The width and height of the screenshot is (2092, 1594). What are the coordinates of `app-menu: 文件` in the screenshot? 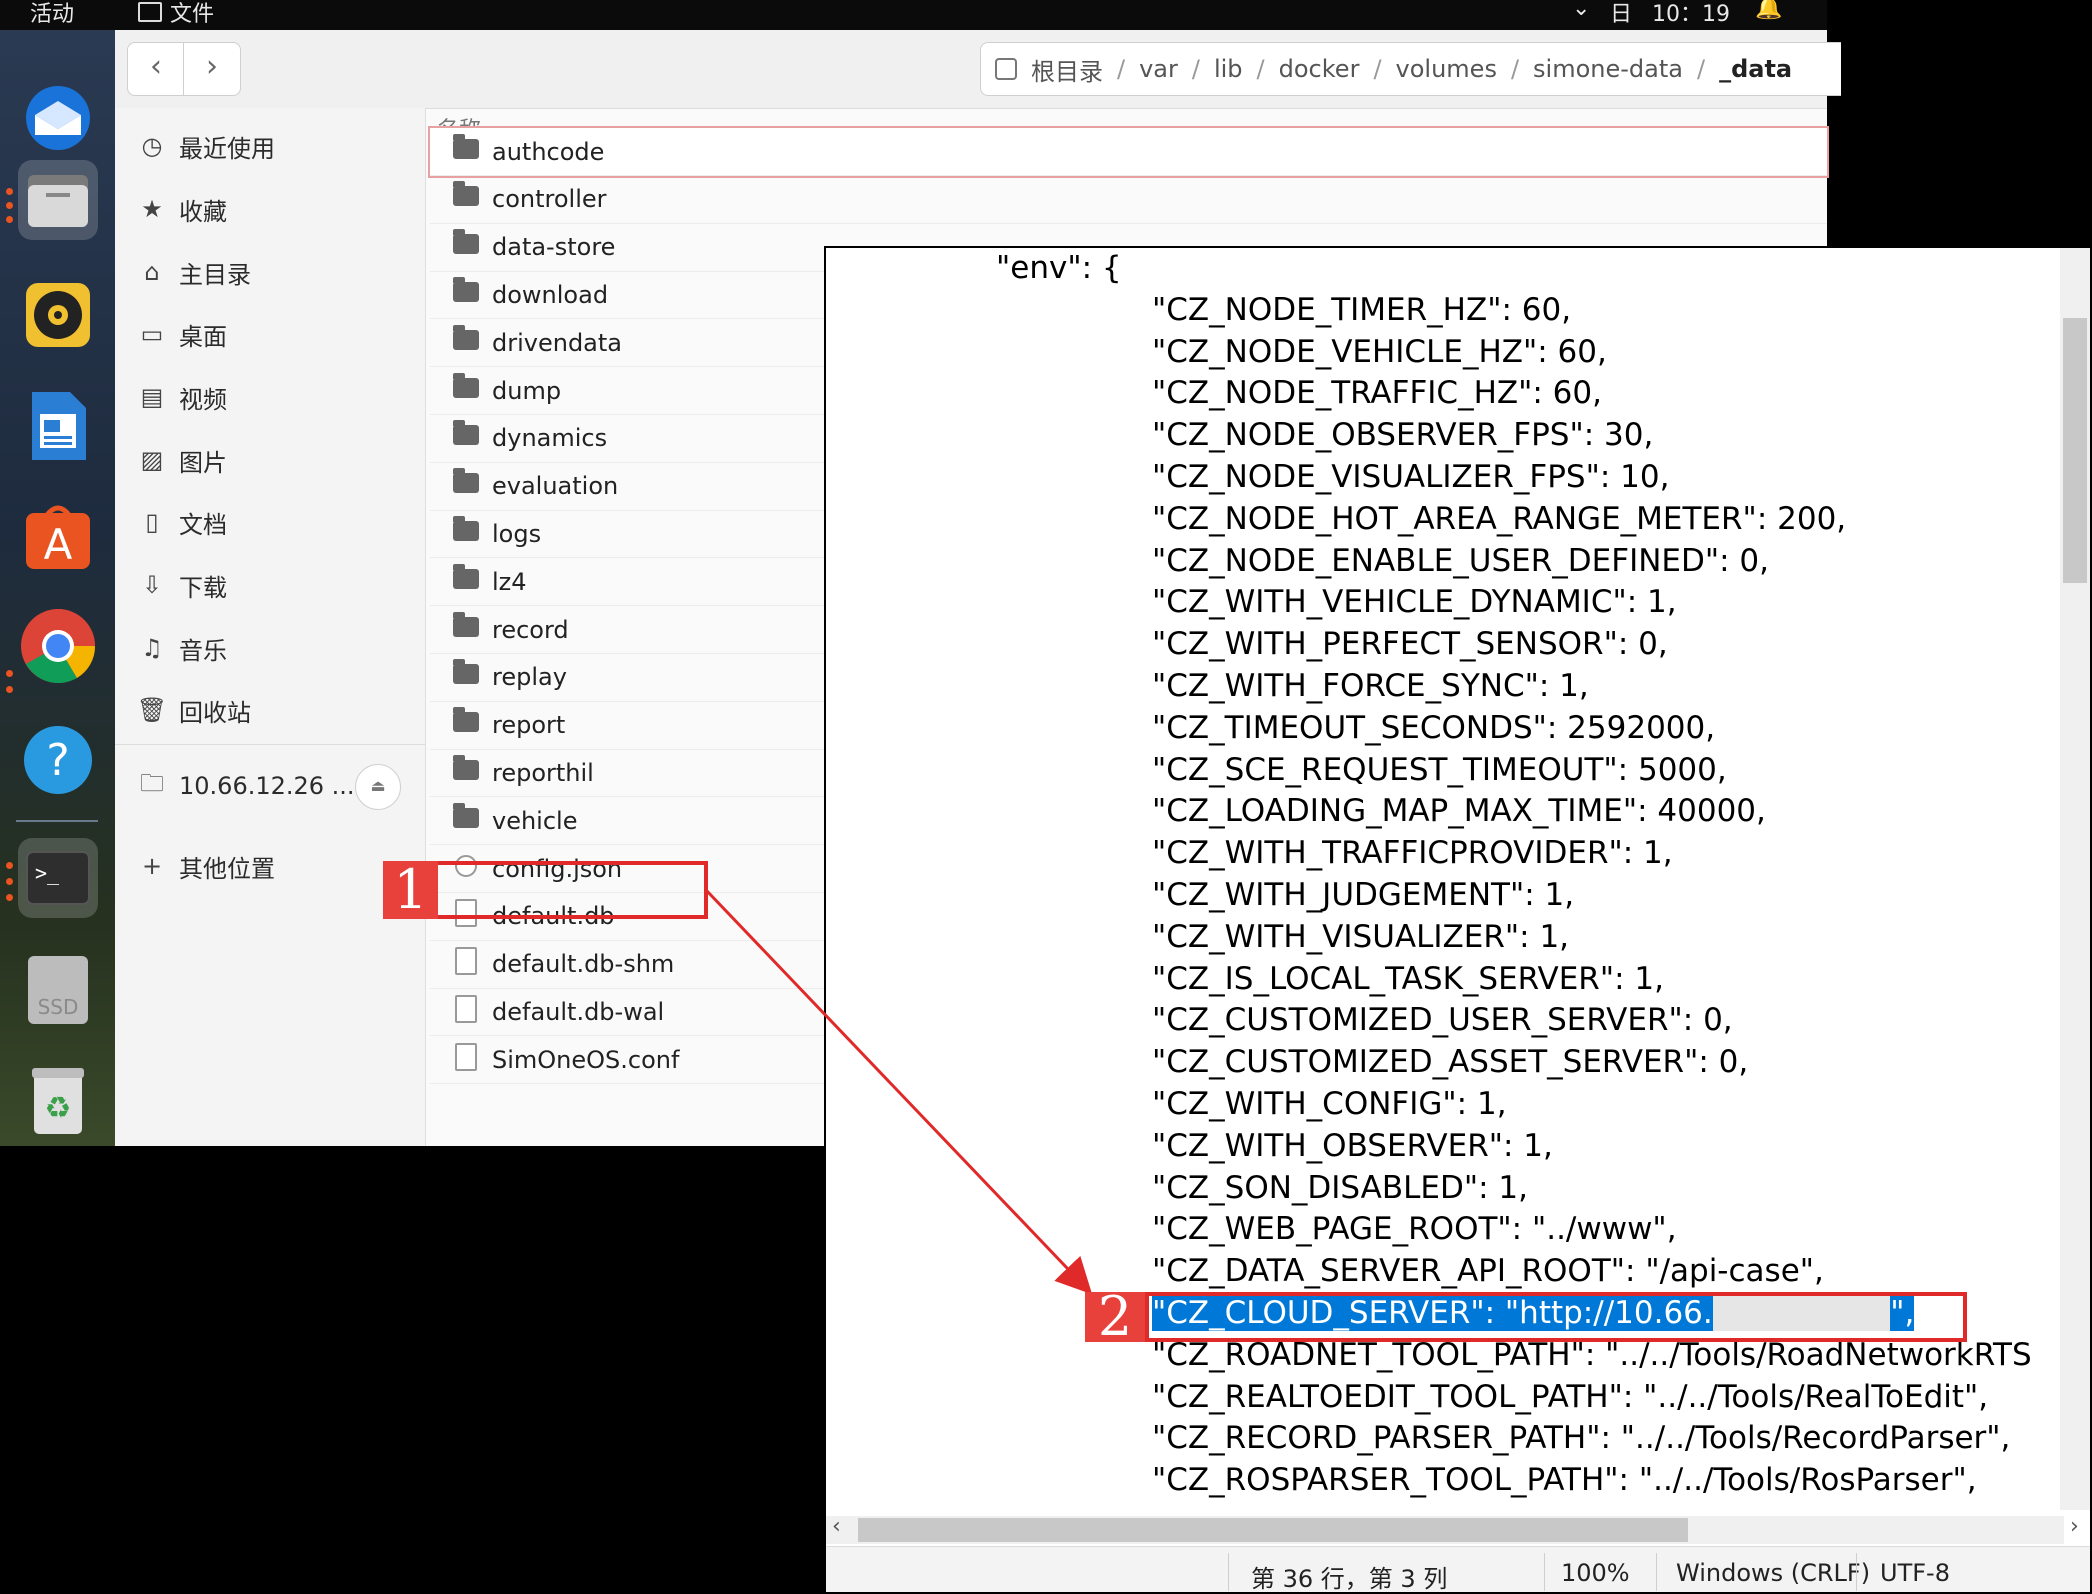 It's located at (176, 14).